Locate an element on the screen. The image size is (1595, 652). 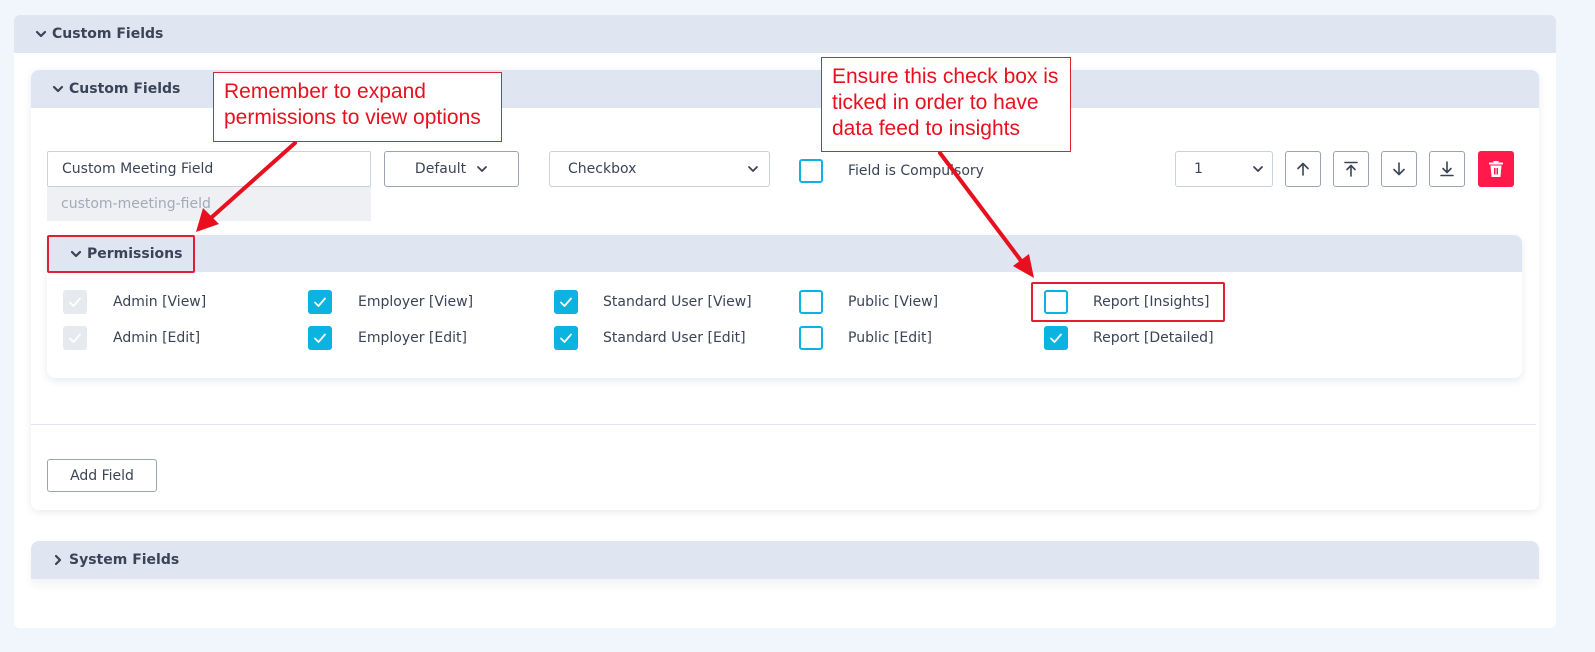
chevron-right-icon is located at coordinates (58, 560).